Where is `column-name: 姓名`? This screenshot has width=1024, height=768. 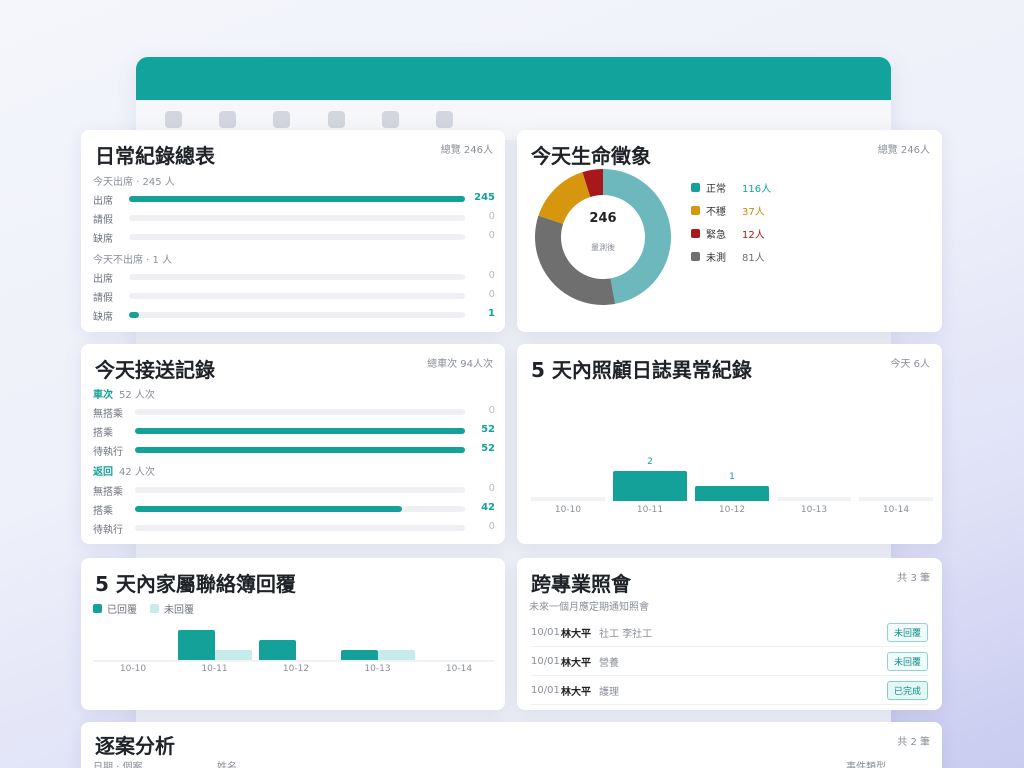
column-name: 姓名 is located at coordinates (227, 765).